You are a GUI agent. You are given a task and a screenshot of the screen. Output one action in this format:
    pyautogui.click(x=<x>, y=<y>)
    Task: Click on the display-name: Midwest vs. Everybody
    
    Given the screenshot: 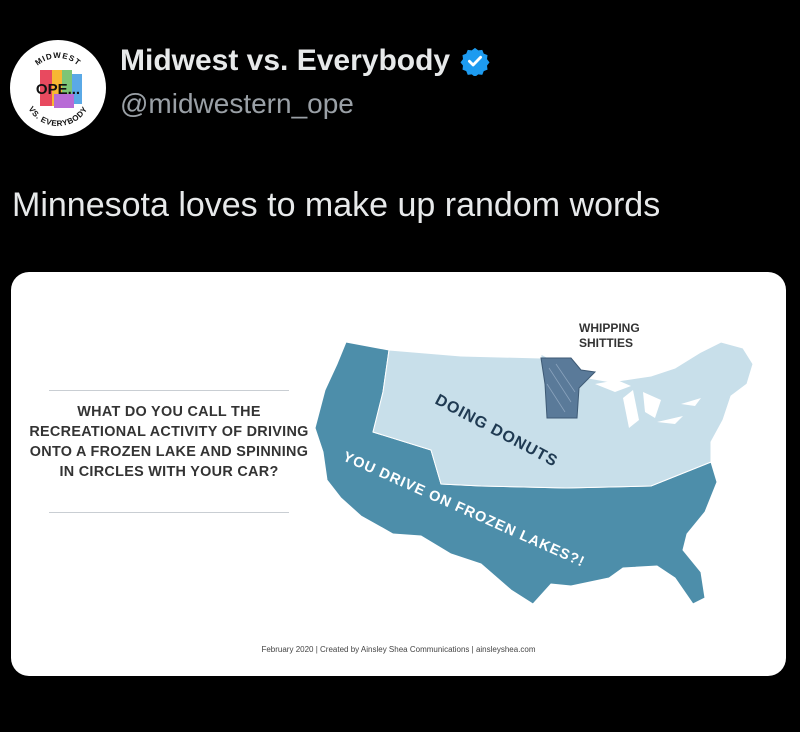 What is the action you would take?
    pyautogui.click(x=305, y=61)
    